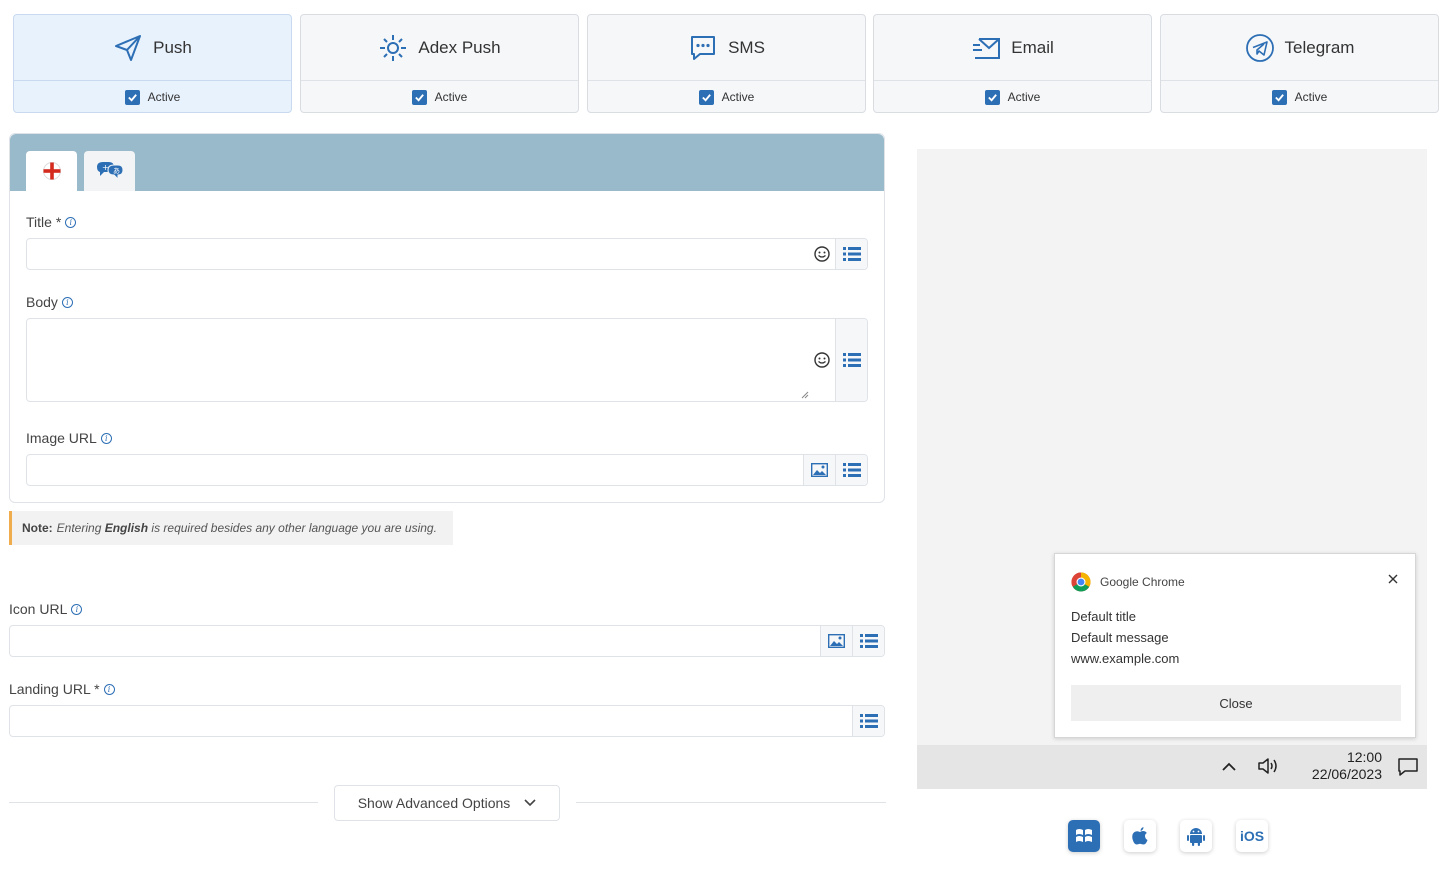 The image size is (1450, 884). Describe the element at coordinates (447, 360) in the screenshot. I see `body-textarea` at that location.